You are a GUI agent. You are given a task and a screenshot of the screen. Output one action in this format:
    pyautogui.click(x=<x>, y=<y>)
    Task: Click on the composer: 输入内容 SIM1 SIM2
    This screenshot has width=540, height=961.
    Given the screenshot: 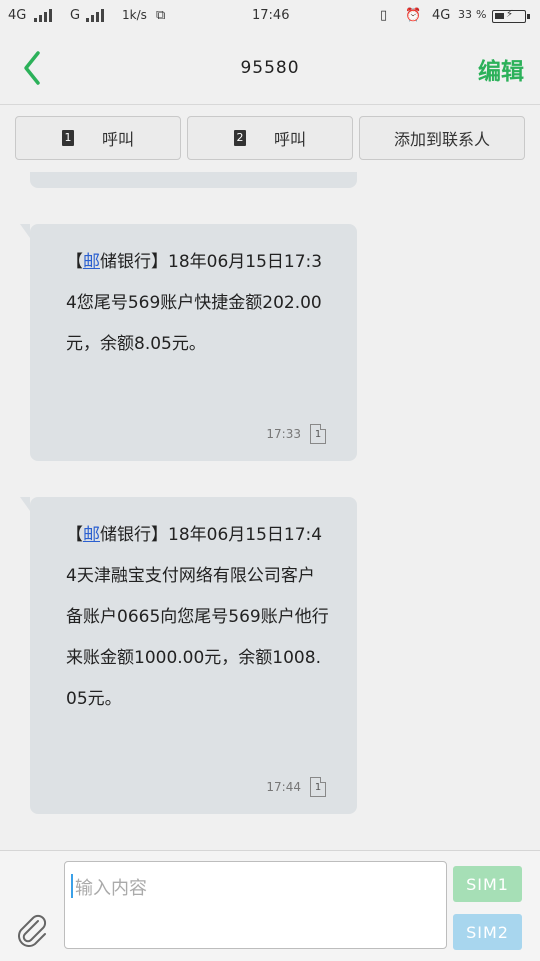 What is the action you would take?
    pyautogui.click(x=270, y=905)
    